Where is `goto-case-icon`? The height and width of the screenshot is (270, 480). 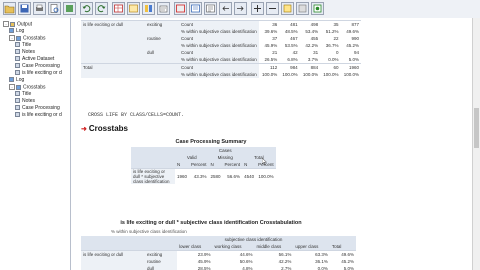 goto-case-icon is located at coordinates (133, 8).